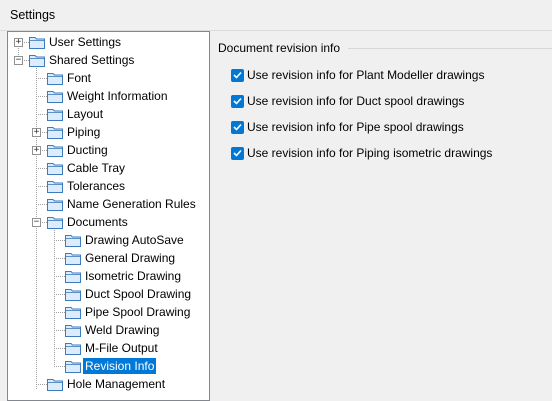 The width and height of the screenshot is (552, 401). Describe the element at coordinates (96, 168) in the screenshot. I see `tree-item-label: Cable Tray` at that location.